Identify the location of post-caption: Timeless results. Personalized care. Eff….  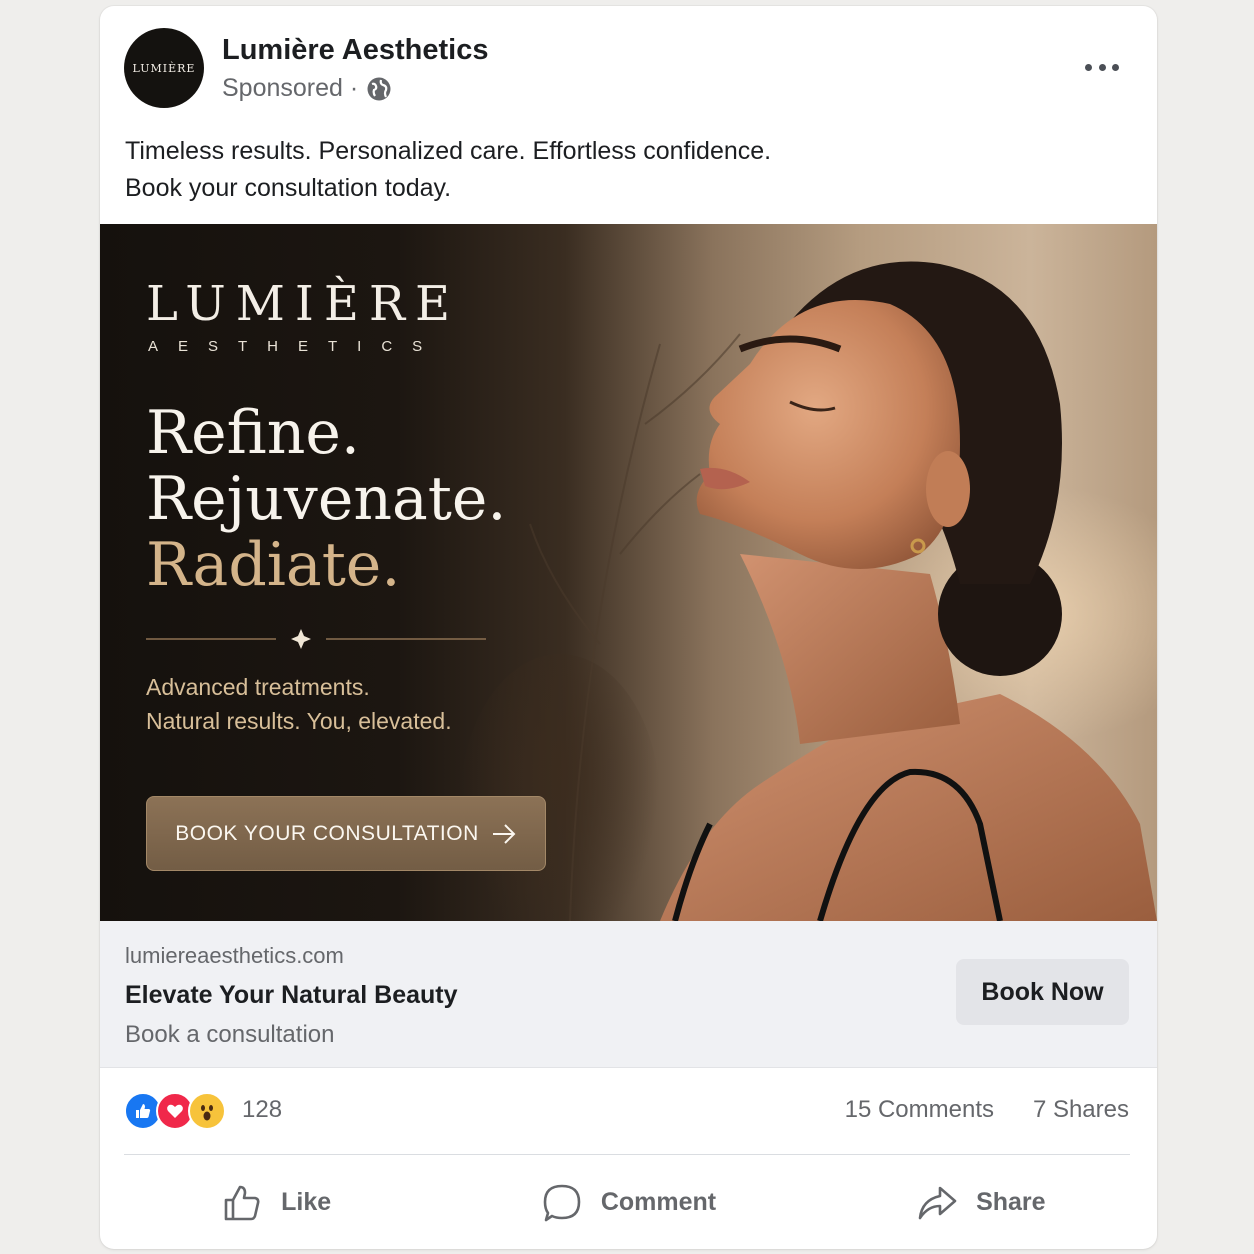
(625, 170).